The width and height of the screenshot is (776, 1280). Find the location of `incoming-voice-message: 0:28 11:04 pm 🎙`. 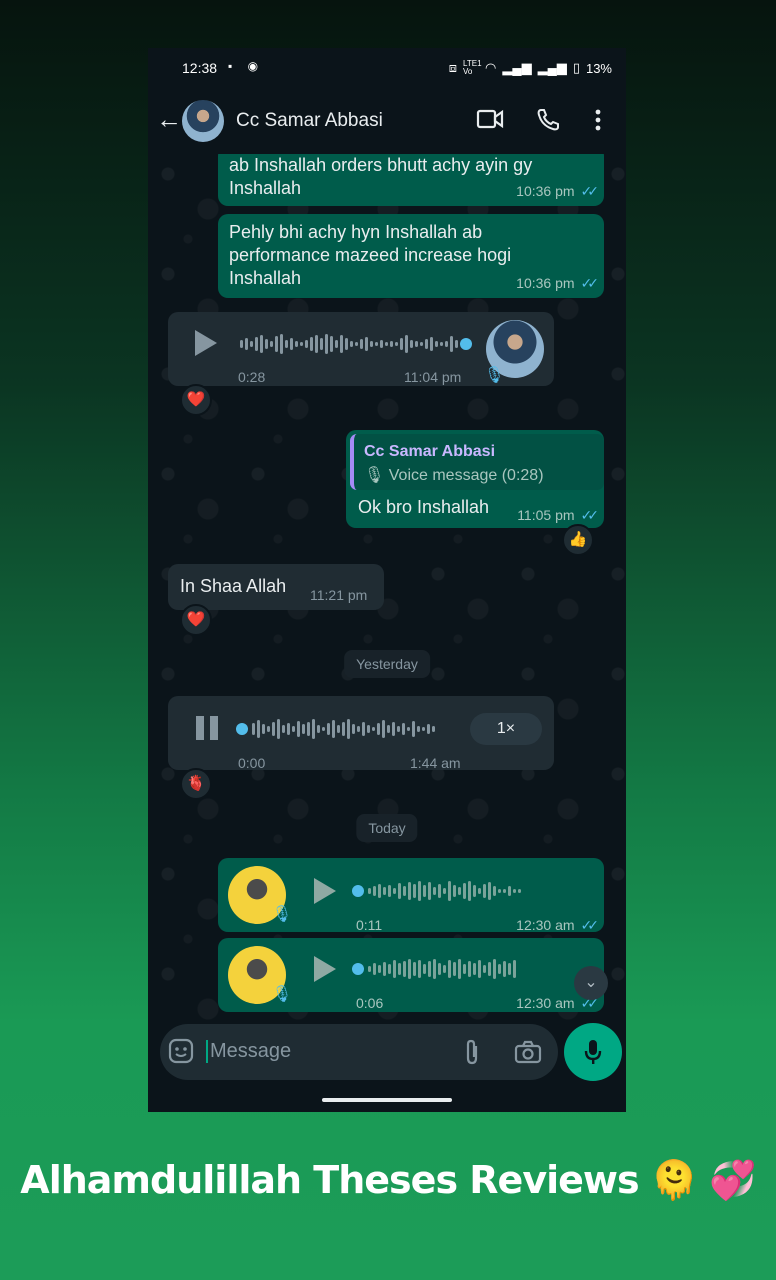

incoming-voice-message: 0:28 11:04 pm 🎙 is located at coordinates (361, 349).